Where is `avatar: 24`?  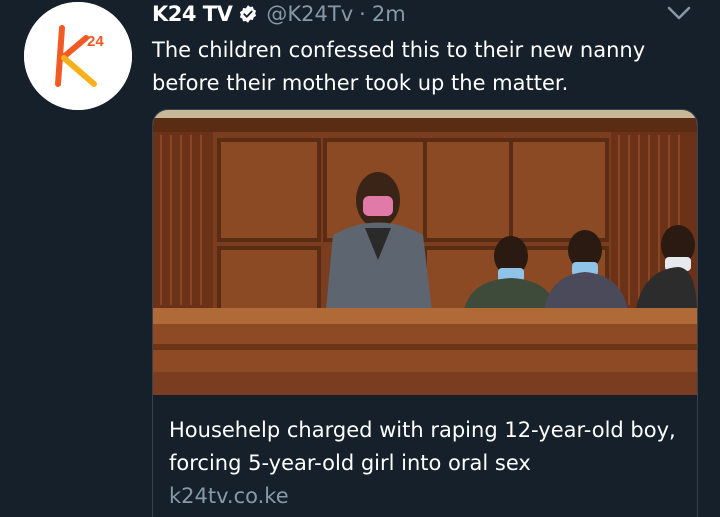
avatar: 24 is located at coordinates (78, 56).